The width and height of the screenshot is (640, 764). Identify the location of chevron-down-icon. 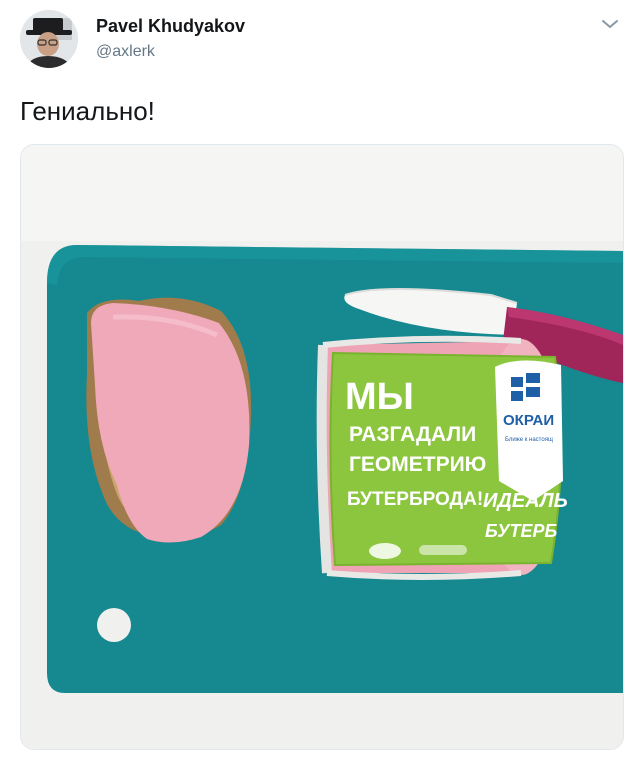
(610, 24).